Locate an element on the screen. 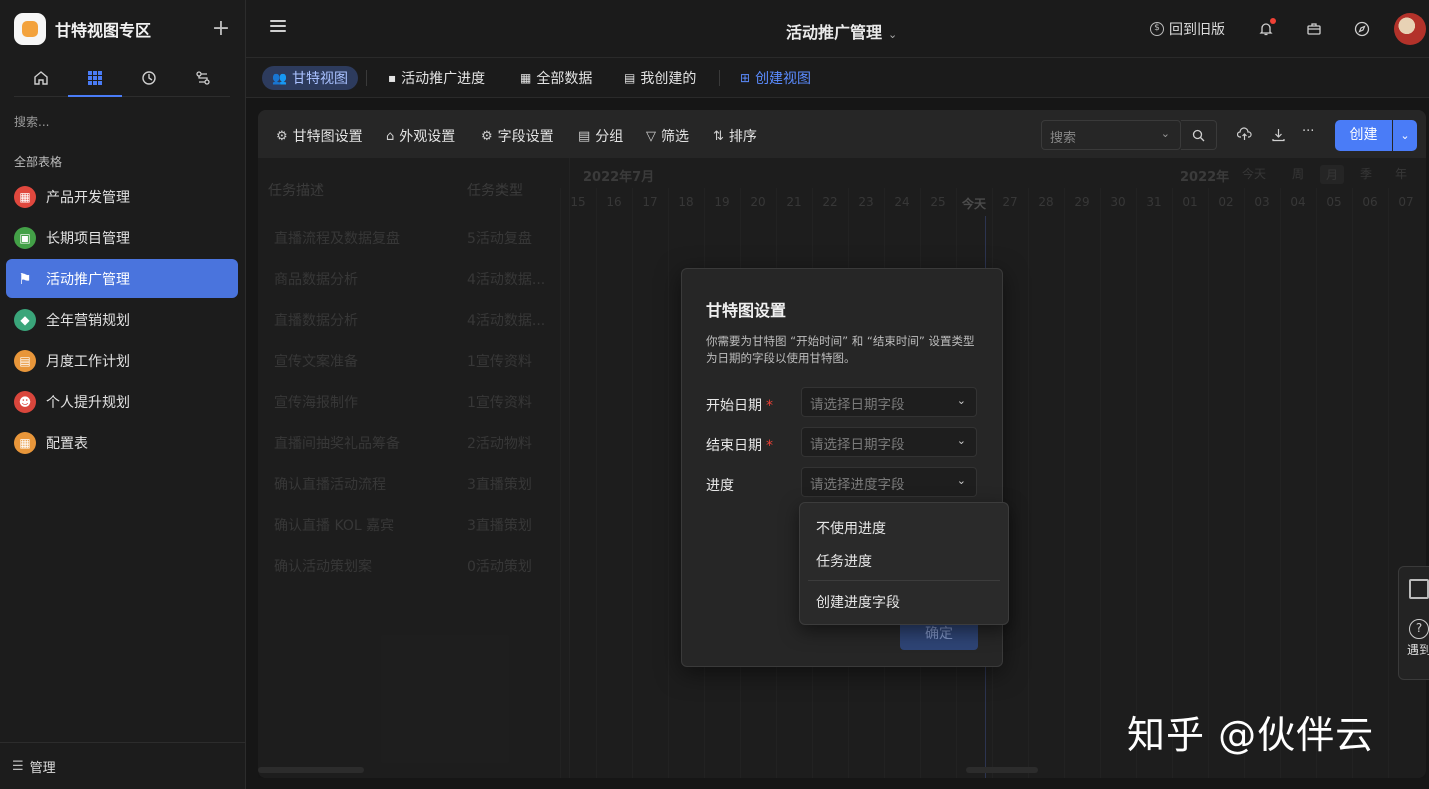 The image size is (1429, 789). workspace-logo is located at coordinates (30, 29).